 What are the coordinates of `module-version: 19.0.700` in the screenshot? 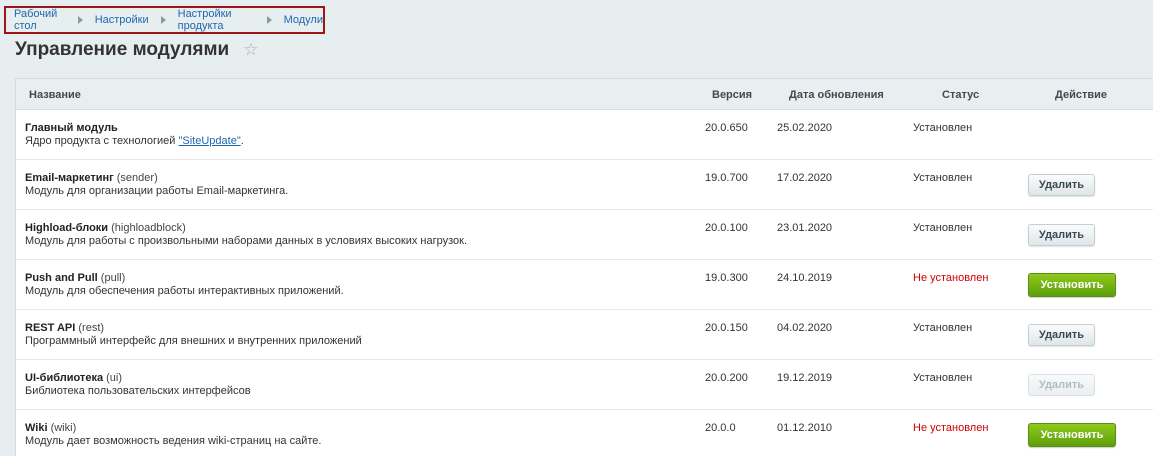 It's located at (726, 178).